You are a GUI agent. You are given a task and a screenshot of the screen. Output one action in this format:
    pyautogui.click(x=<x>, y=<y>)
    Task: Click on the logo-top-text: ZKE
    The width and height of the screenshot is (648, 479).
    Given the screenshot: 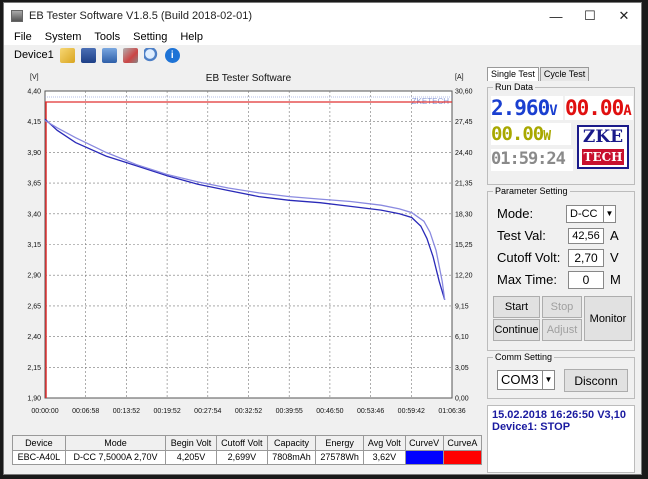 What is the action you would take?
    pyautogui.click(x=603, y=137)
    